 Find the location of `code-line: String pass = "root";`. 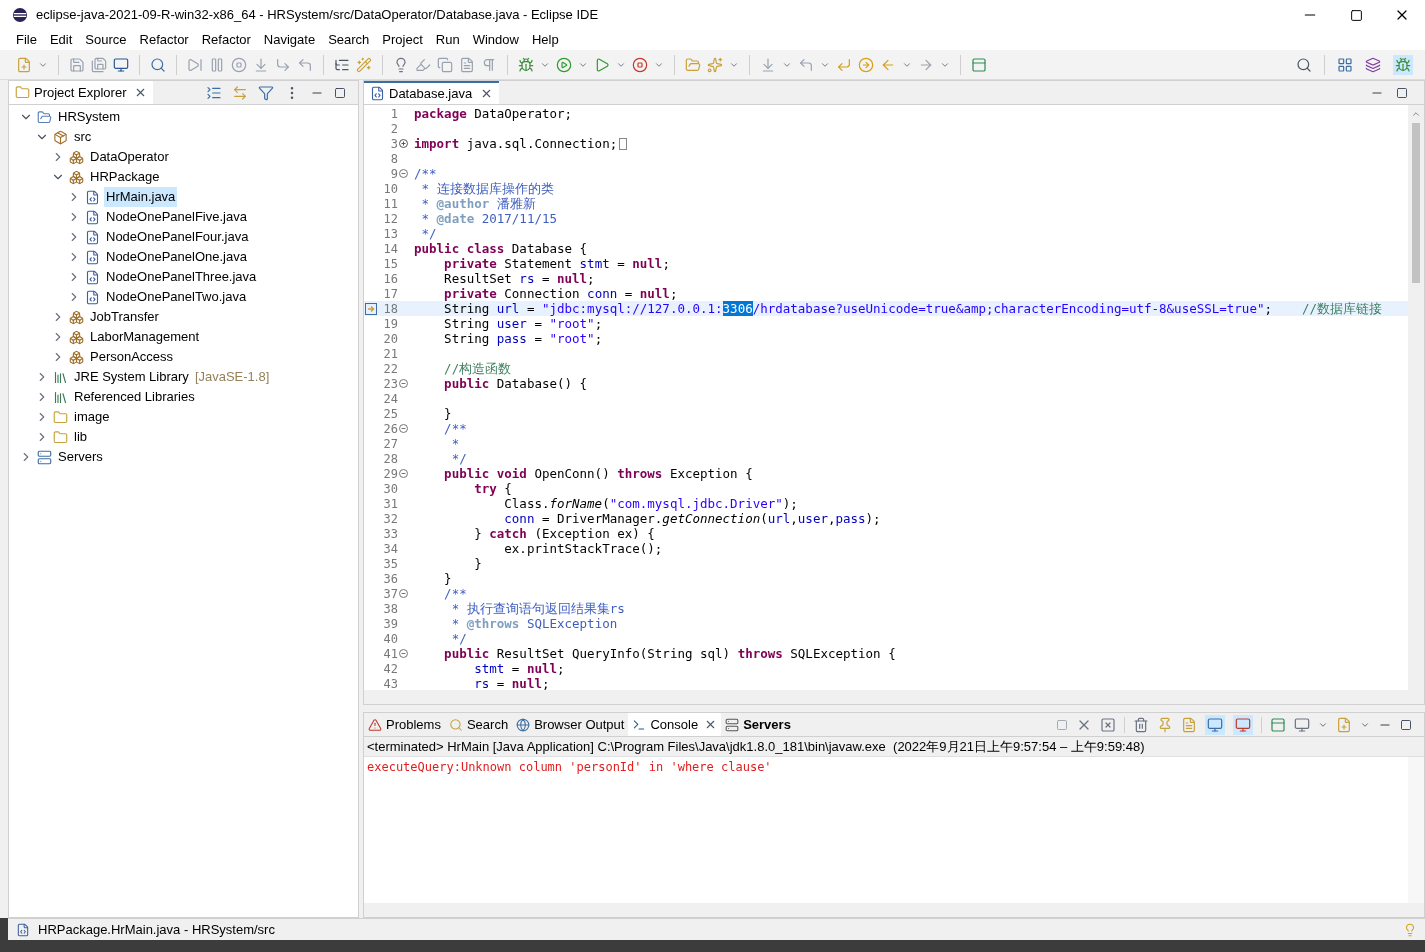

code-line: String pass = "root"; is located at coordinates (523, 338).